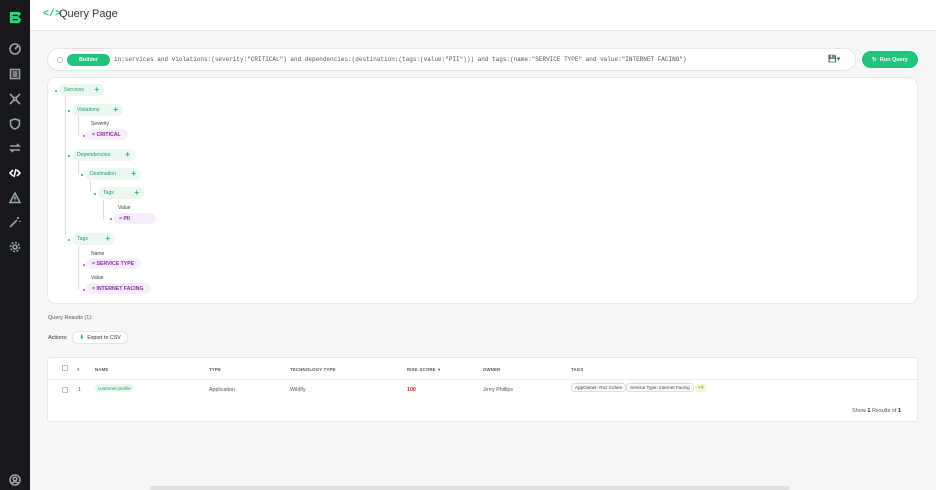 The height and width of the screenshot is (490, 936). Describe the element at coordinates (701, 388) in the screenshot. I see `more-tags-badge: +4` at that location.